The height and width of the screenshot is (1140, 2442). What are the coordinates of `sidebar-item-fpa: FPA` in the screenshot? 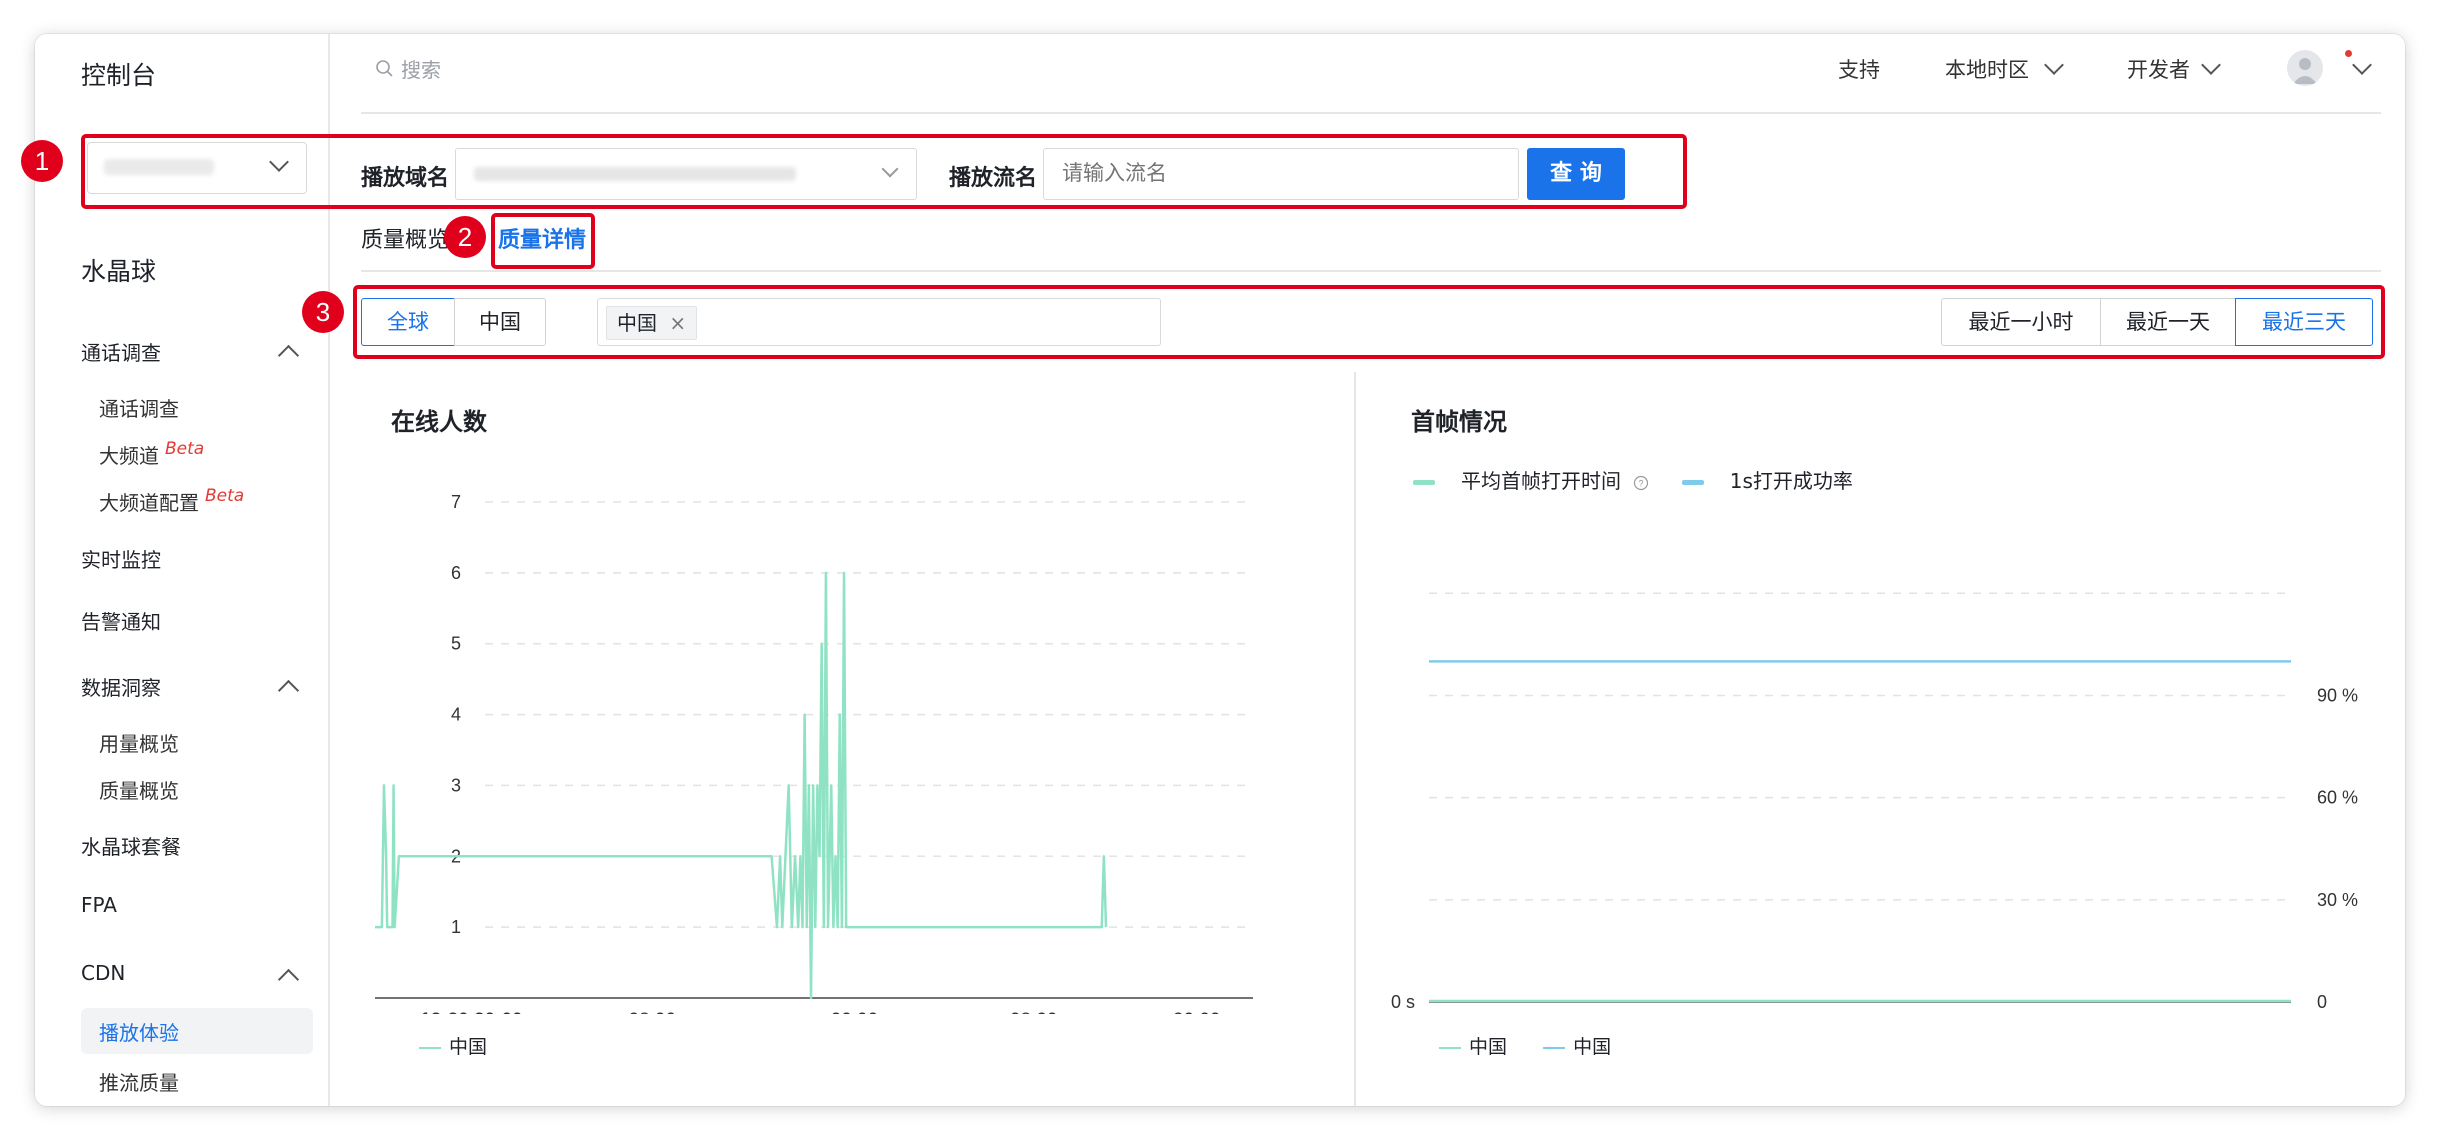 It's located at (99, 905).